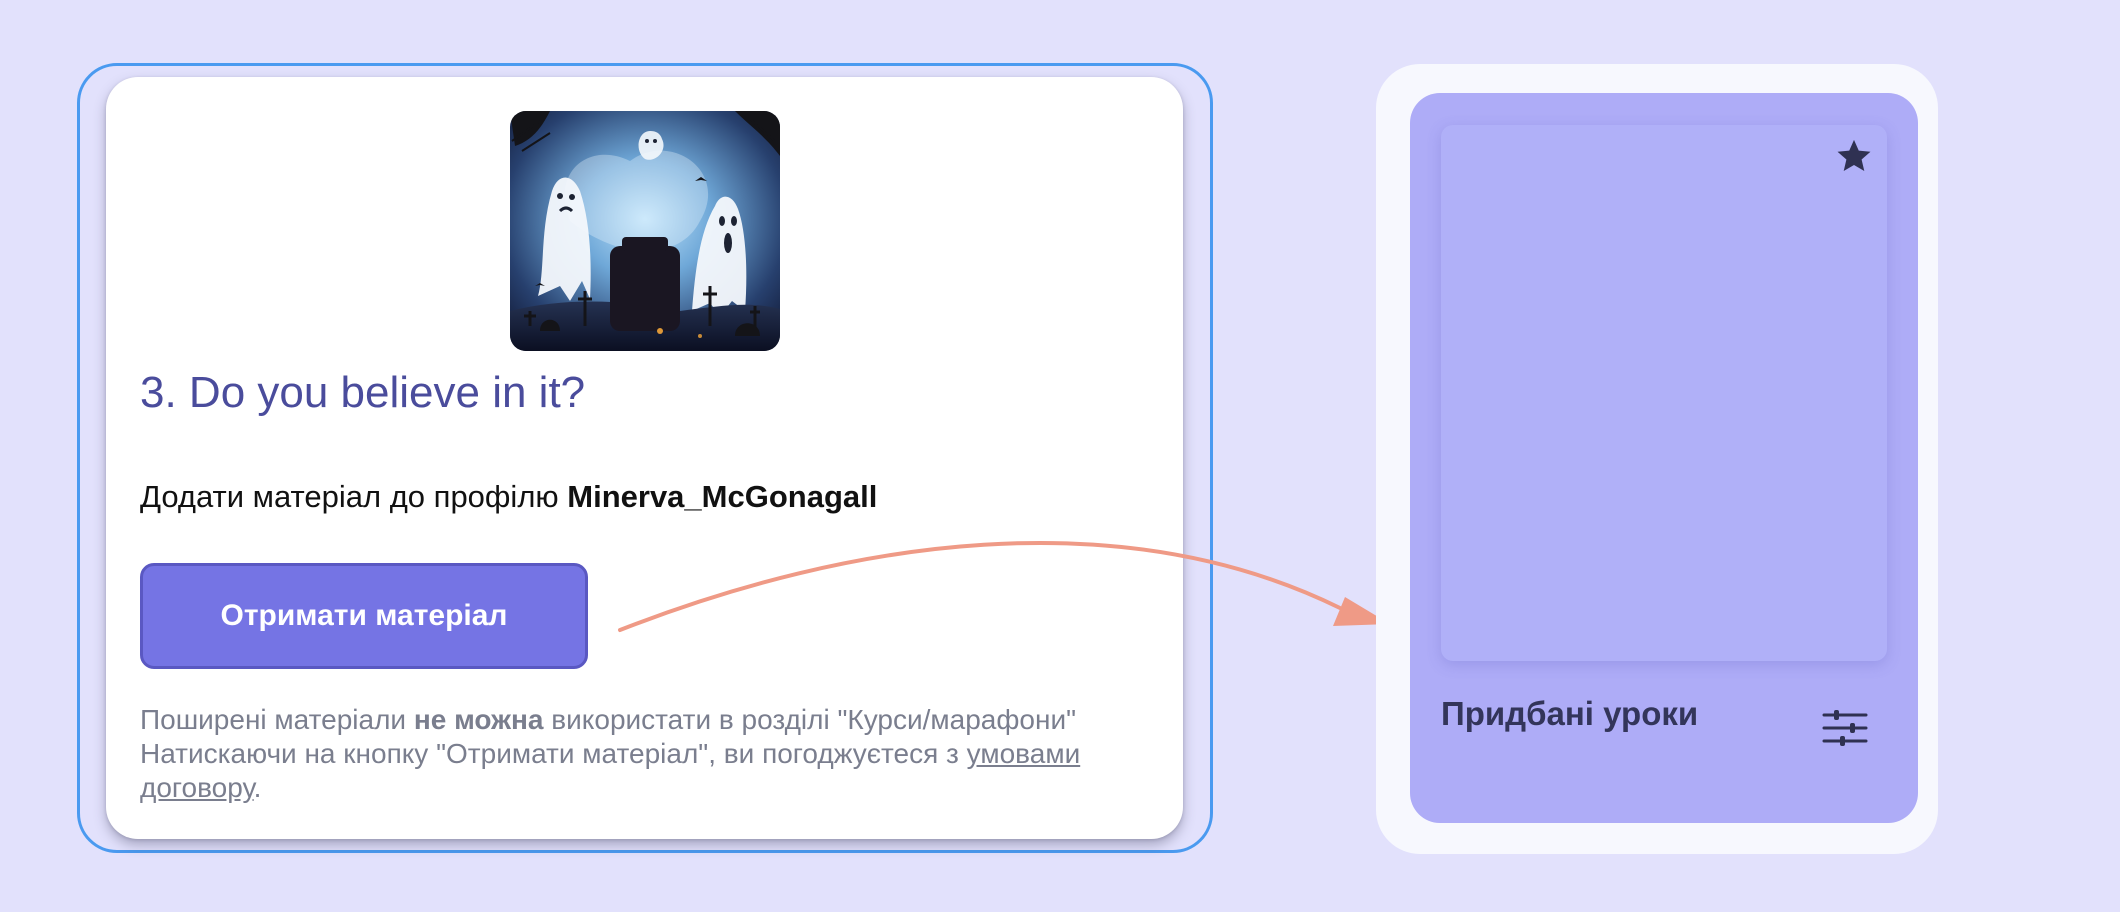  I want to click on purchased-lessons-label: Придбані уроки, so click(1570, 713).